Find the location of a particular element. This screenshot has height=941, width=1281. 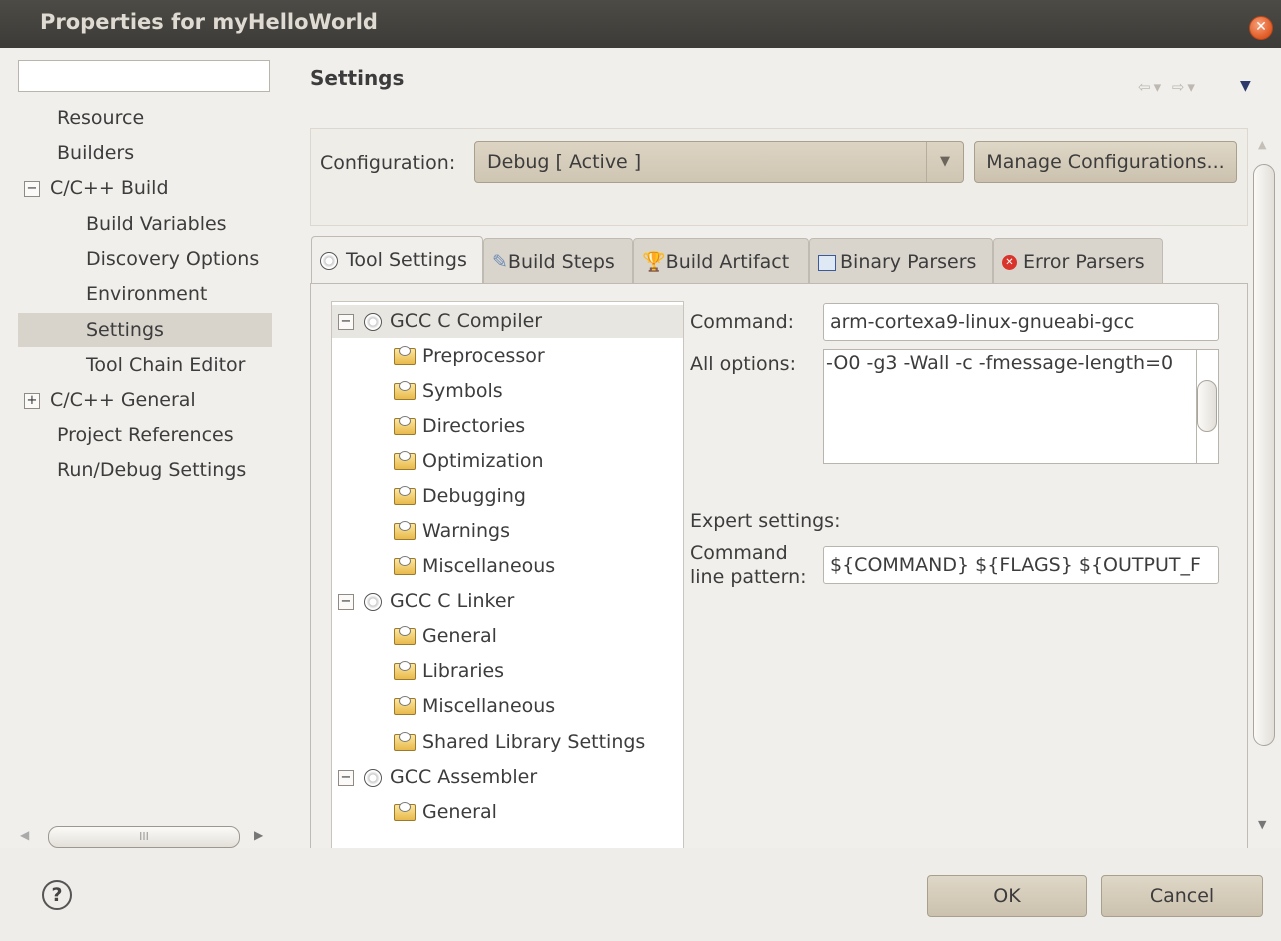

back-forward-icon: ⇦▾ ⇨▾ is located at coordinates (1168, 87).